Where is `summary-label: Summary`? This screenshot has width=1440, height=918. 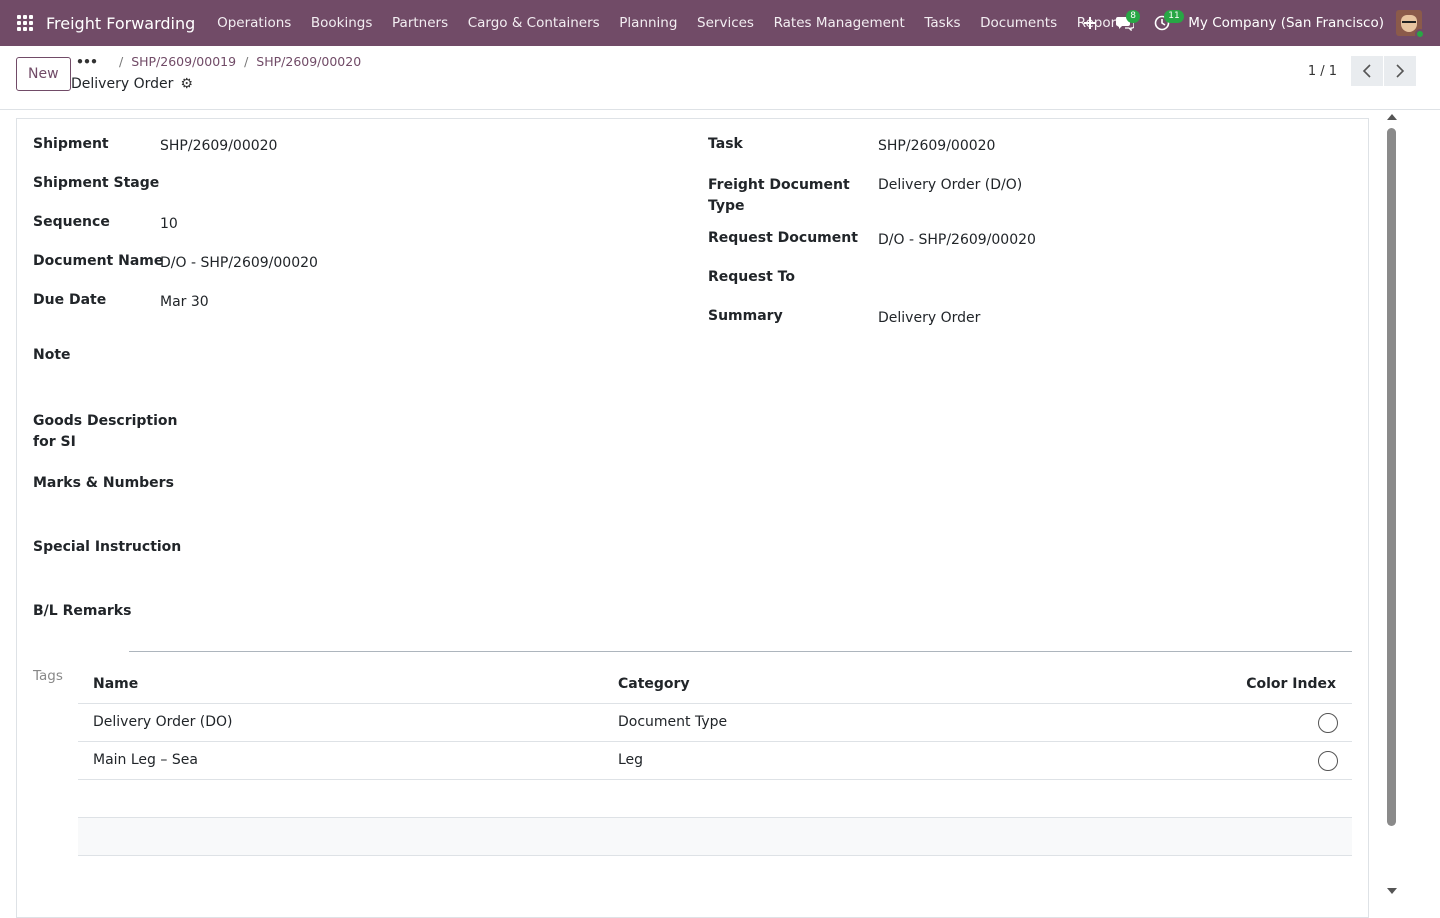
summary-label: Summary is located at coordinates (745, 316).